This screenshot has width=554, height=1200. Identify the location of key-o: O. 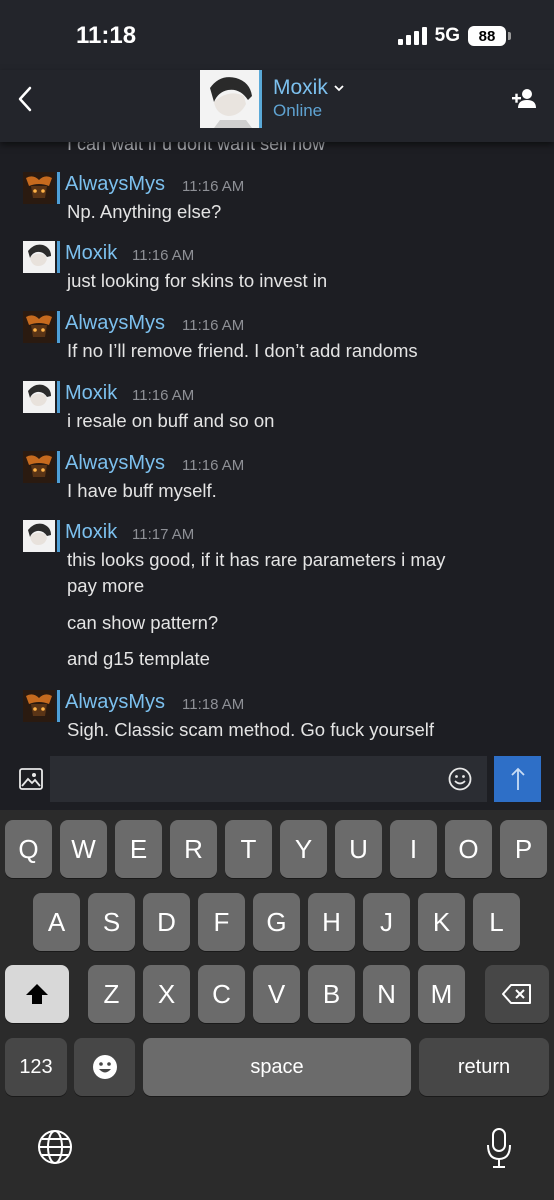
(468, 849).